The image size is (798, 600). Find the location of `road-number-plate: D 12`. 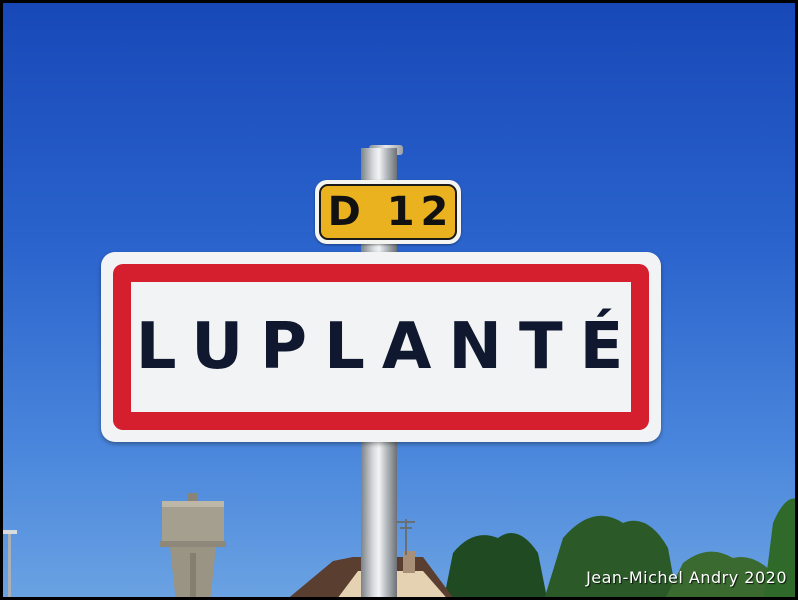

road-number-plate: D 12 is located at coordinates (388, 212).